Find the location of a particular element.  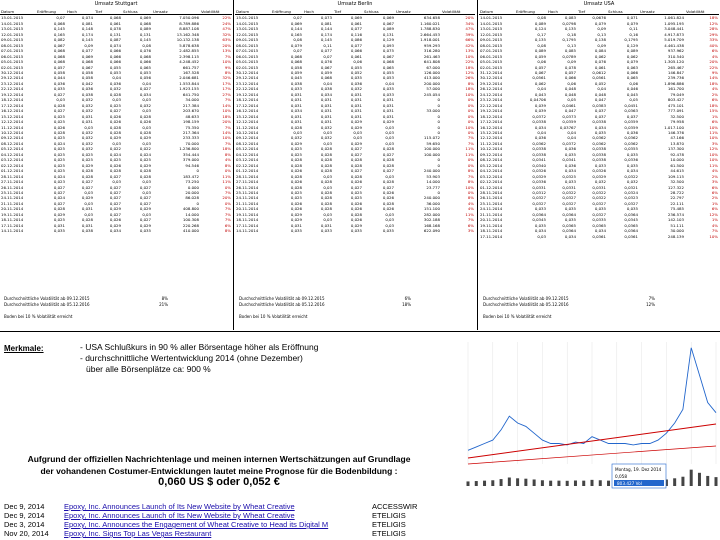

footer-value: 12% is located at coordinates (650, 304).